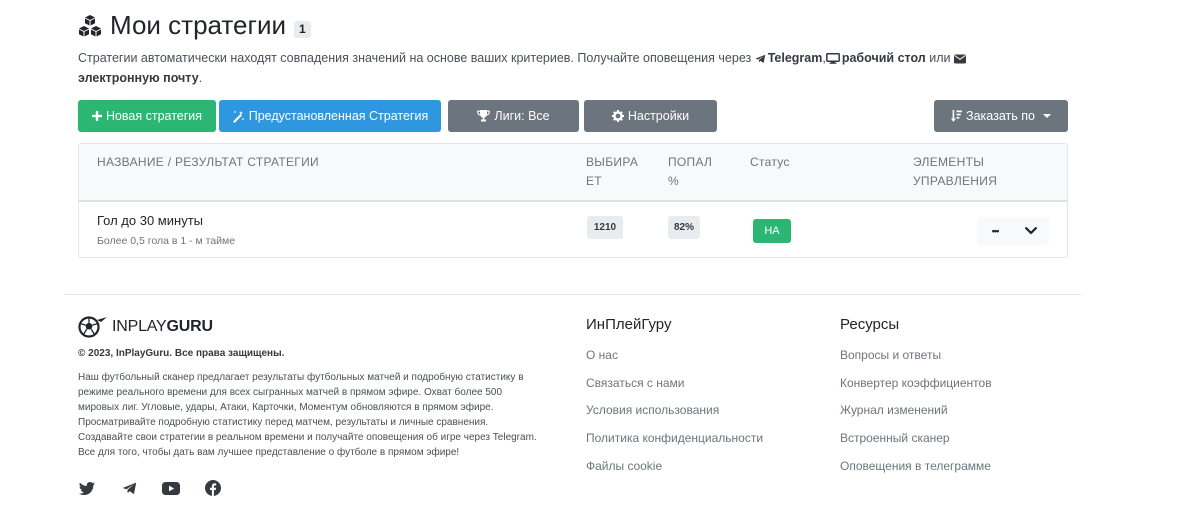  I want to click on caret-down-icon, so click(1046, 116).